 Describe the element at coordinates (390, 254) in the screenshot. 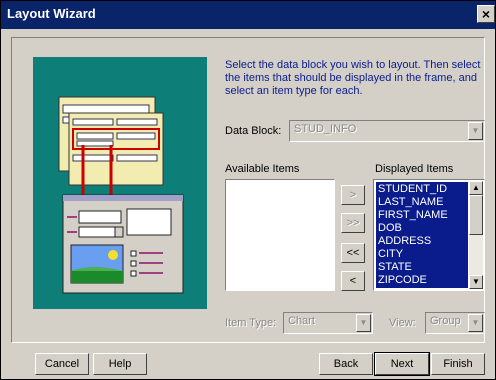

I see `displayed-item: CITY` at that location.